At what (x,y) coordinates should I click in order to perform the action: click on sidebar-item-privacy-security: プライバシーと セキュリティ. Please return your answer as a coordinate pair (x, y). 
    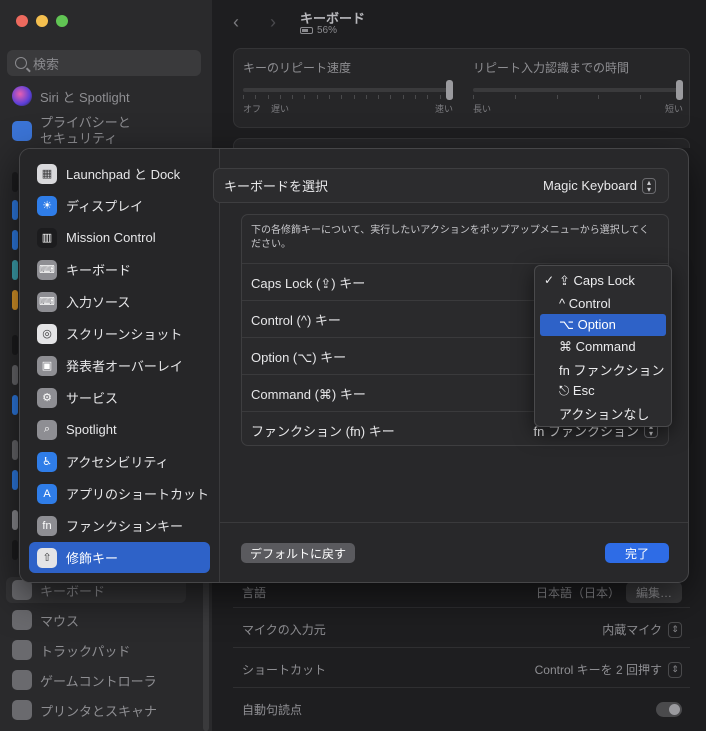
    Looking at the image, I should click on (71, 131).